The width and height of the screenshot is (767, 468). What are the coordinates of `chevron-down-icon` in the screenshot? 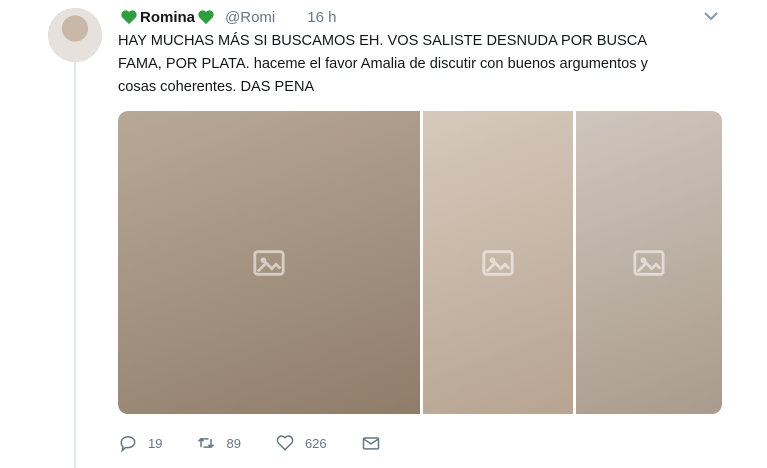 It's located at (711, 16).